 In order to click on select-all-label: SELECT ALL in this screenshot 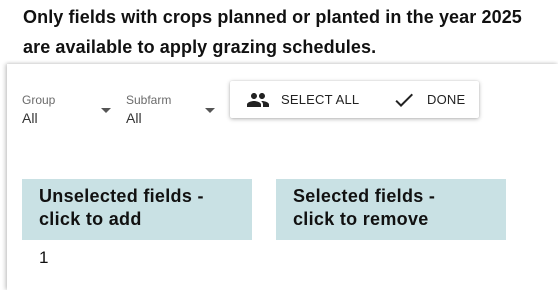, I will do `click(320, 99)`.